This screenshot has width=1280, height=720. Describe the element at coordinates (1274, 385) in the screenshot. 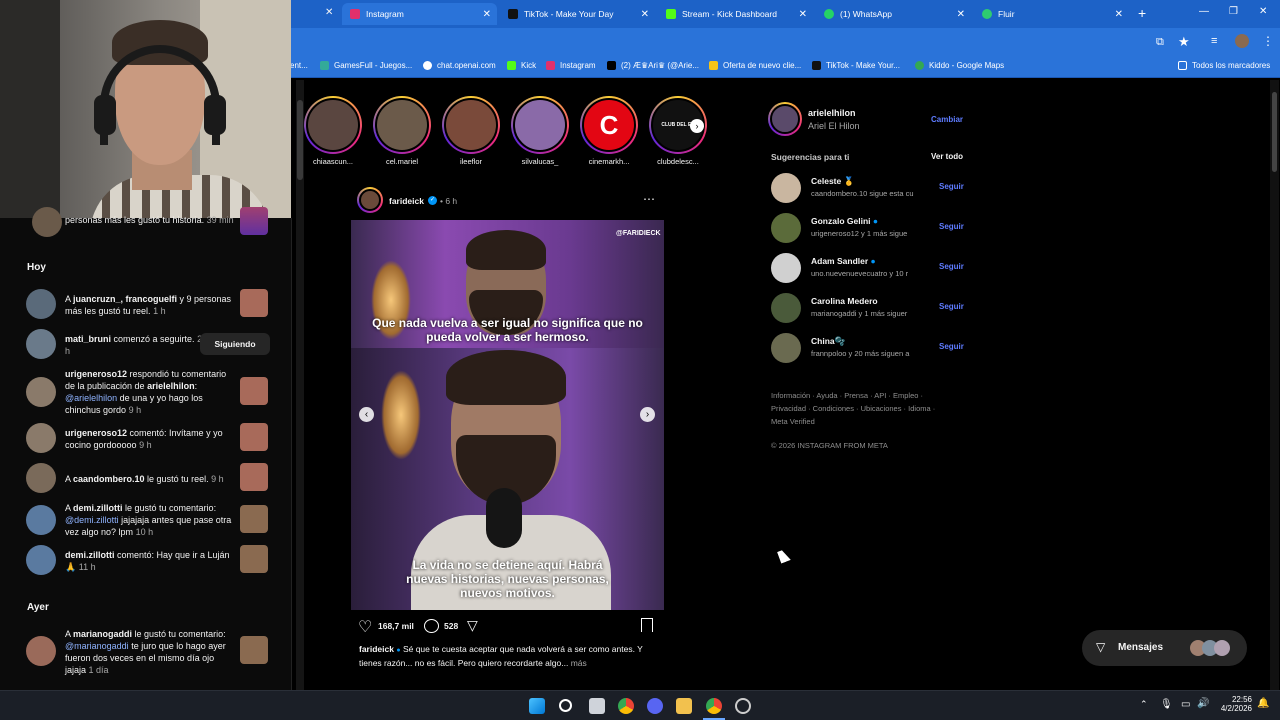

I see `page-scrollbar` at that location.